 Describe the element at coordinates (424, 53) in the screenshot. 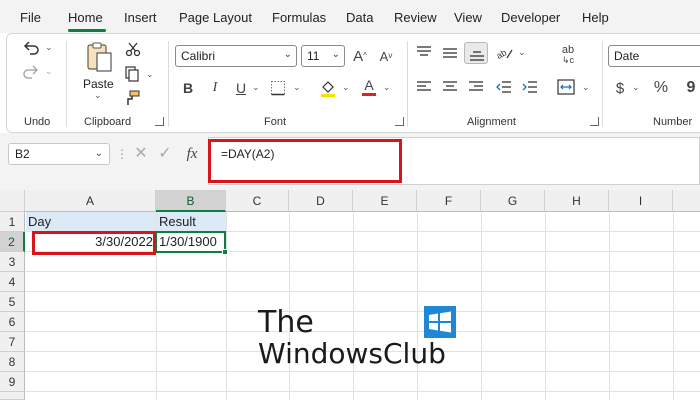

I see `align-top-icon` at that location.